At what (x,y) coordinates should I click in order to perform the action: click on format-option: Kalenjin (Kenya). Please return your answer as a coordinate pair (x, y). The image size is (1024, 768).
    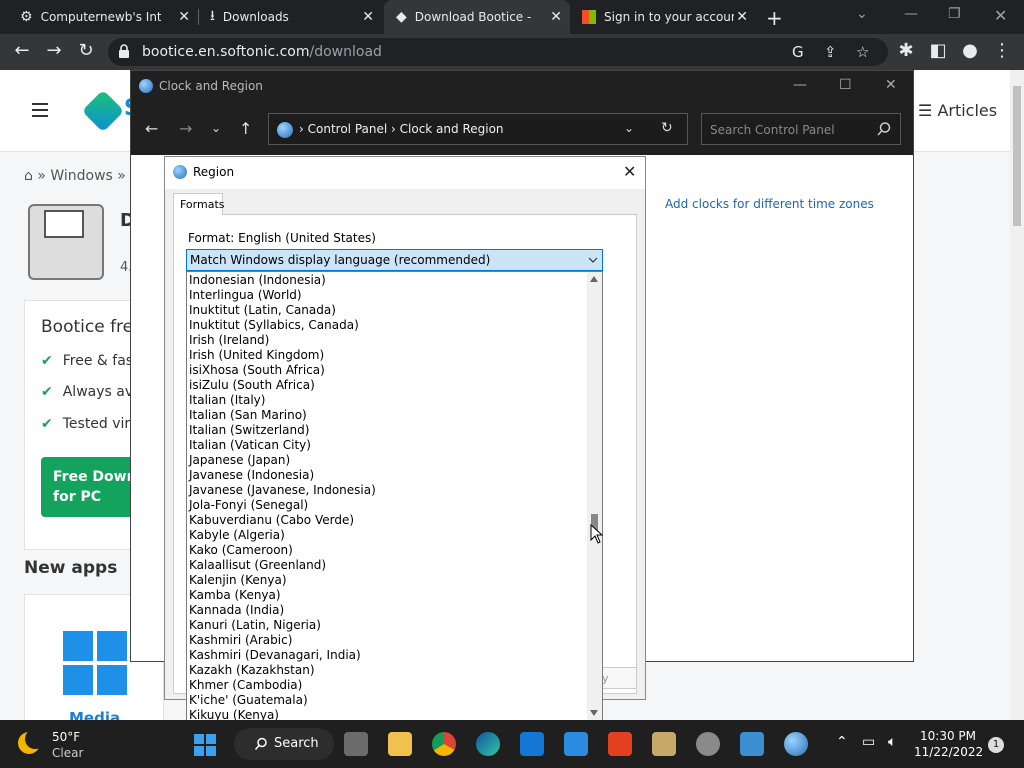
    Looking at the image, I should click on (387, 580).